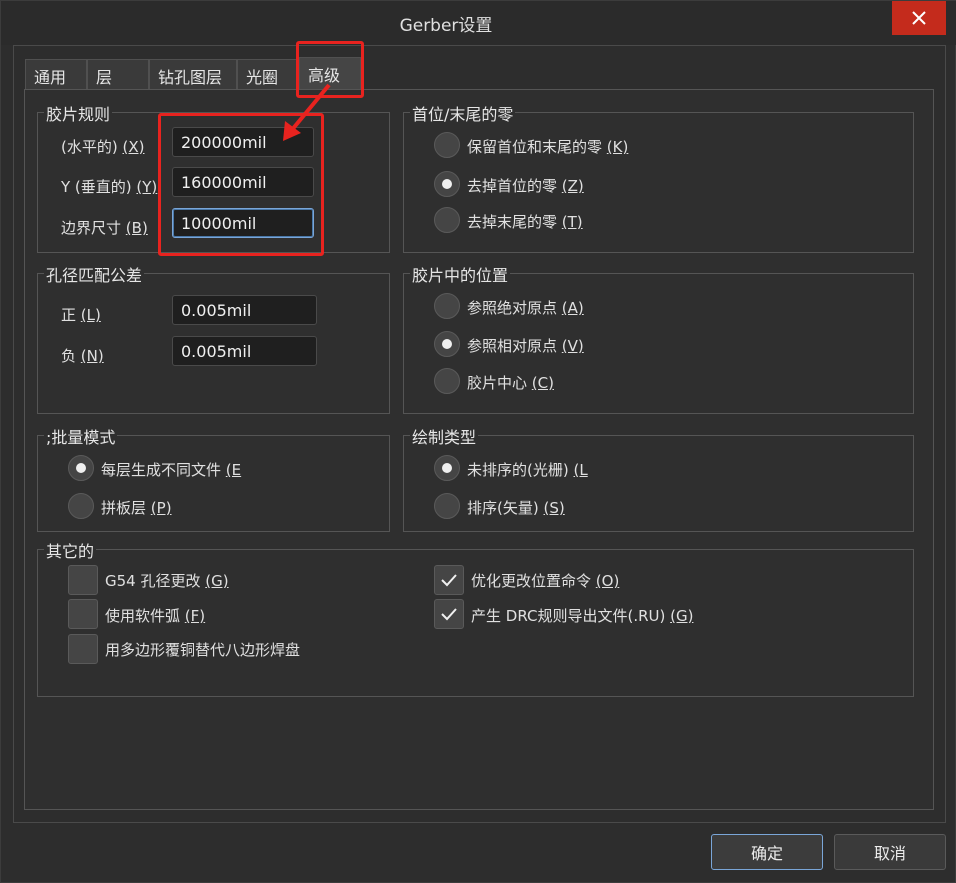 This screenshot has height=883, width=956. What do you see at coordinates (70, 550) in the screenshot?
I see `group-title: 其它的` at bounding box center [70, 550].